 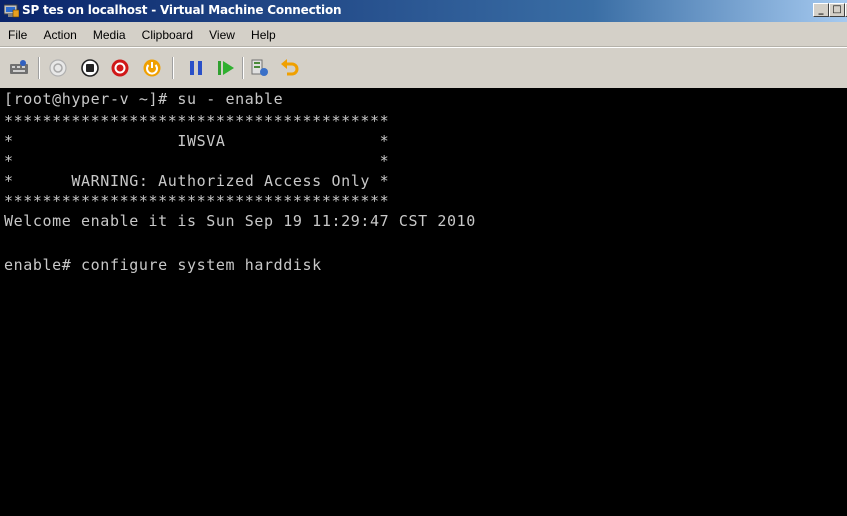 What do you see at coordinates (837, 10) in the screenshot?
I see `maximize-button: □` at bounding box center [837, 10].